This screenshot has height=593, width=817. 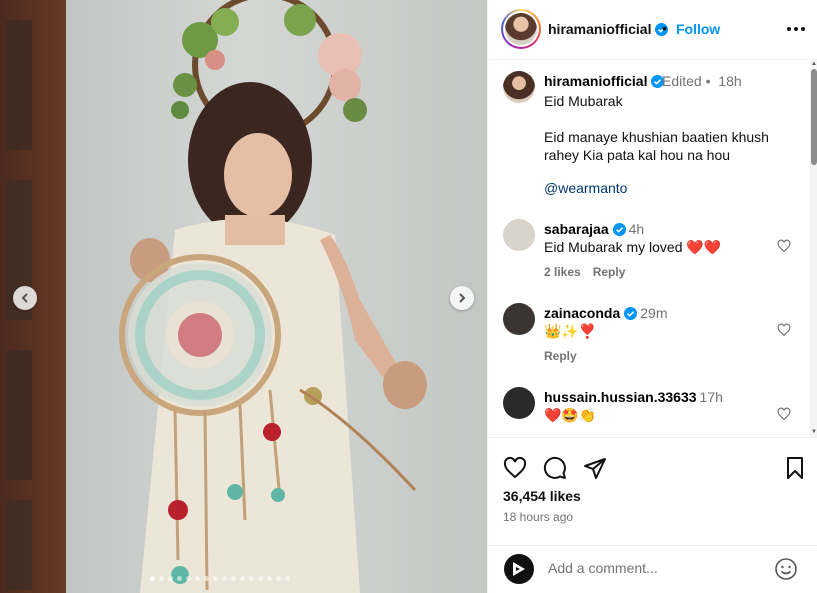 What do you see at coordinates (220, 578) in the screenshot?
I see `carousel-indicator` at bounding box center [220, 578].